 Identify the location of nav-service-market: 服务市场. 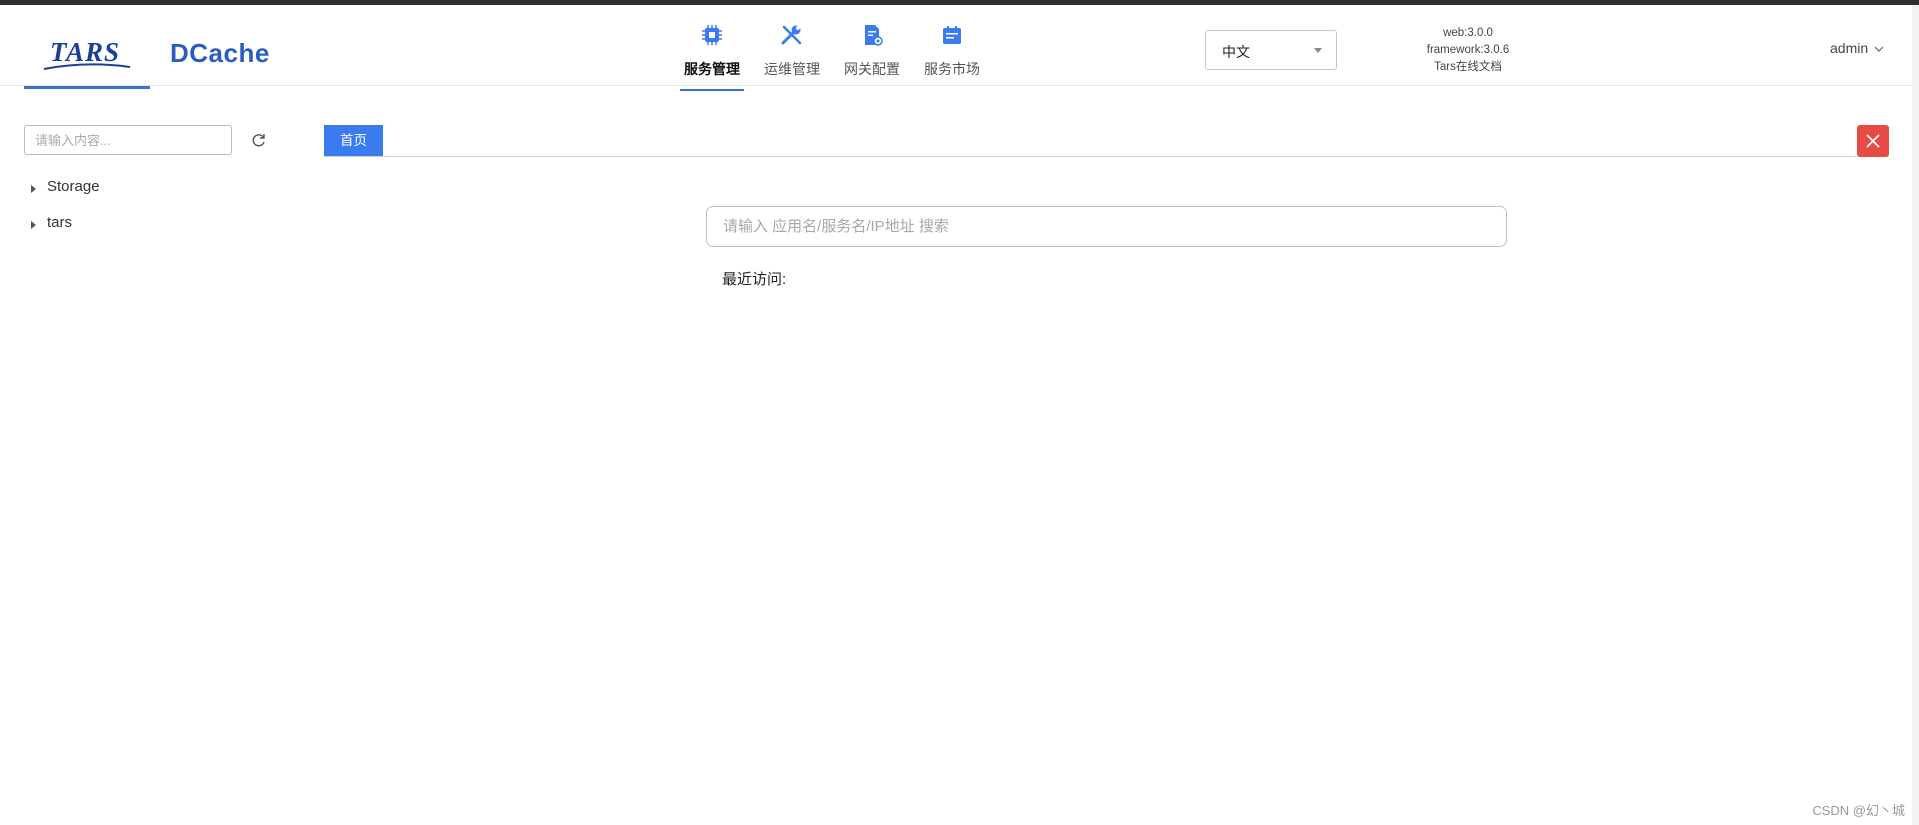
(952, 55).